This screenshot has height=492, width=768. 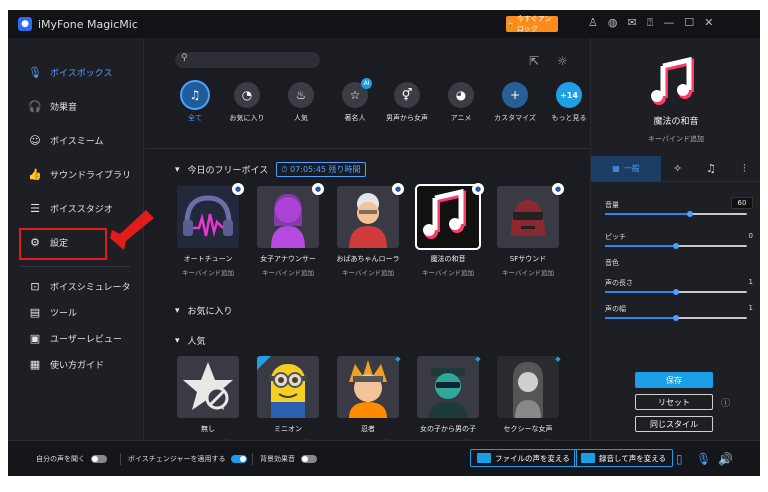 What do you see at coordinates (77, 366) in the screenshot?
I see `sidebar-item-label: 使い方ガイド` at bounding box center [77, 366].